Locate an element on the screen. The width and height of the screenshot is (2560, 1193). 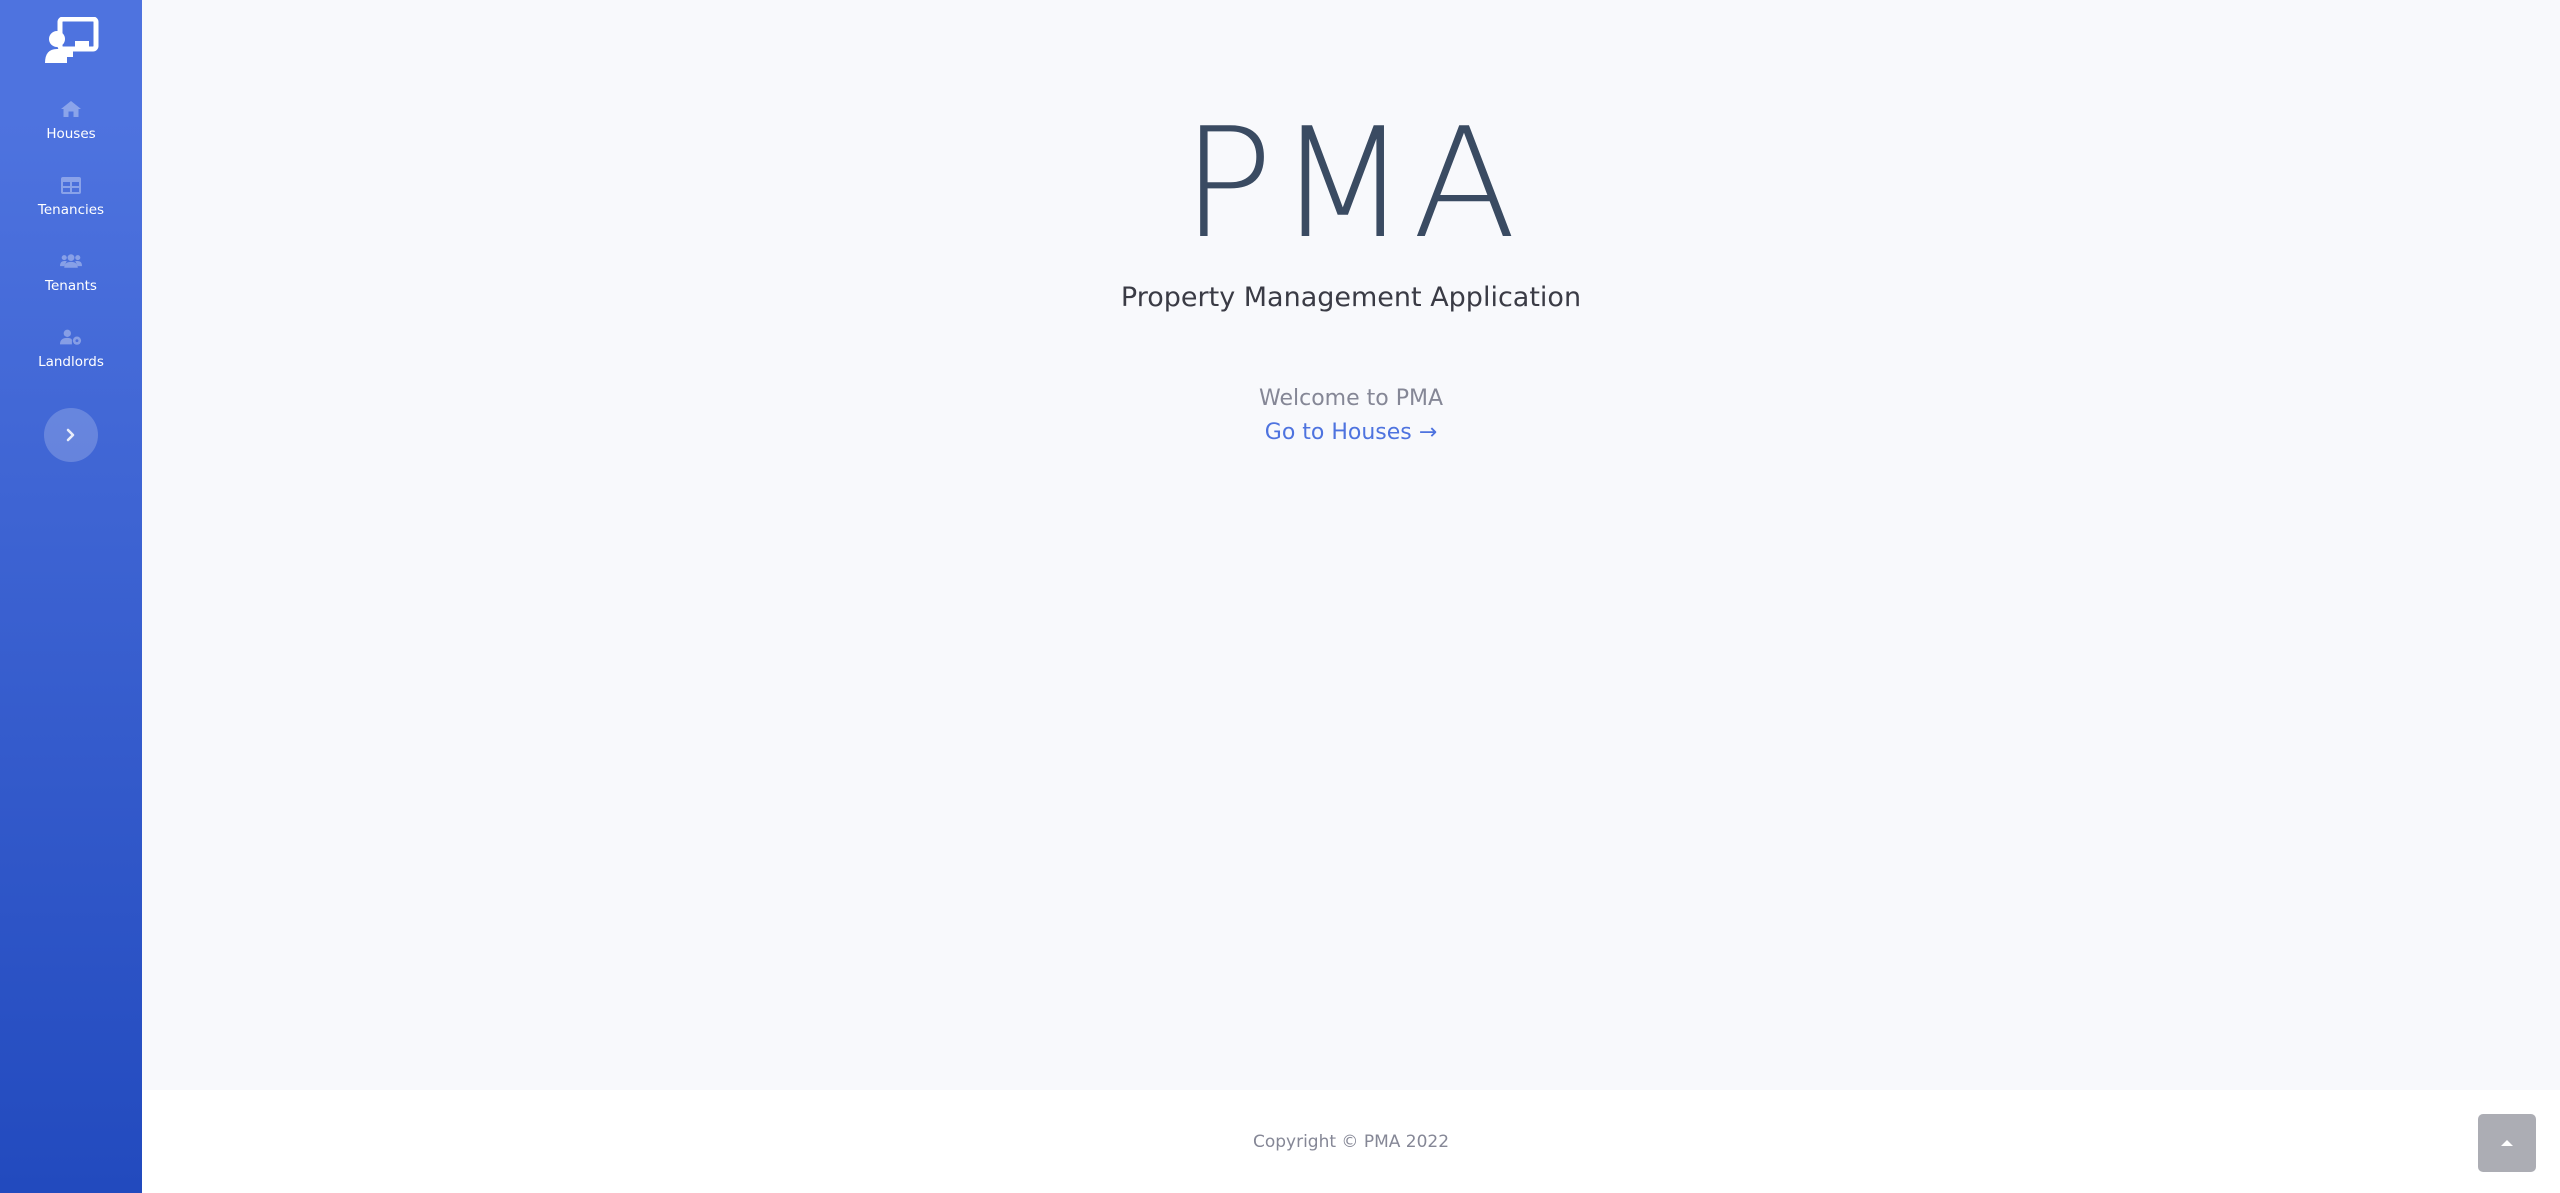
go-to-houses-link: Go to Houses → is located at coordinates (1351, 432).